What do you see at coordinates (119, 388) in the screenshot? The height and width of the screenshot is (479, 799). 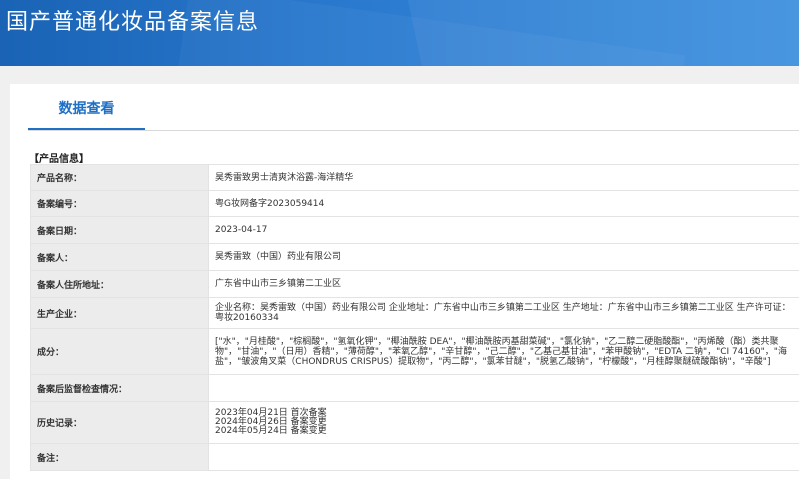 I see `post-market-check-label: 备案后监督检查情况：` at bounding box center [119, 388].